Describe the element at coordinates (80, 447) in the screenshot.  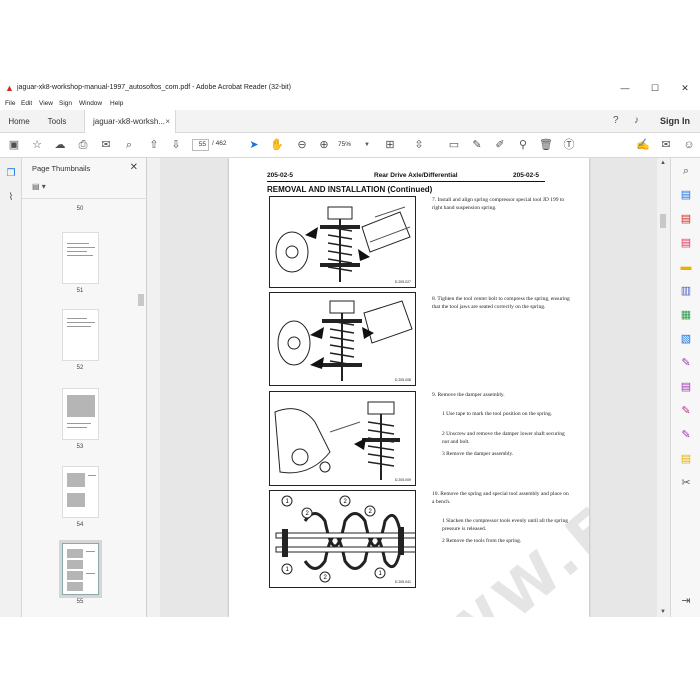
I see `thumb-label-53: 53` at that location.